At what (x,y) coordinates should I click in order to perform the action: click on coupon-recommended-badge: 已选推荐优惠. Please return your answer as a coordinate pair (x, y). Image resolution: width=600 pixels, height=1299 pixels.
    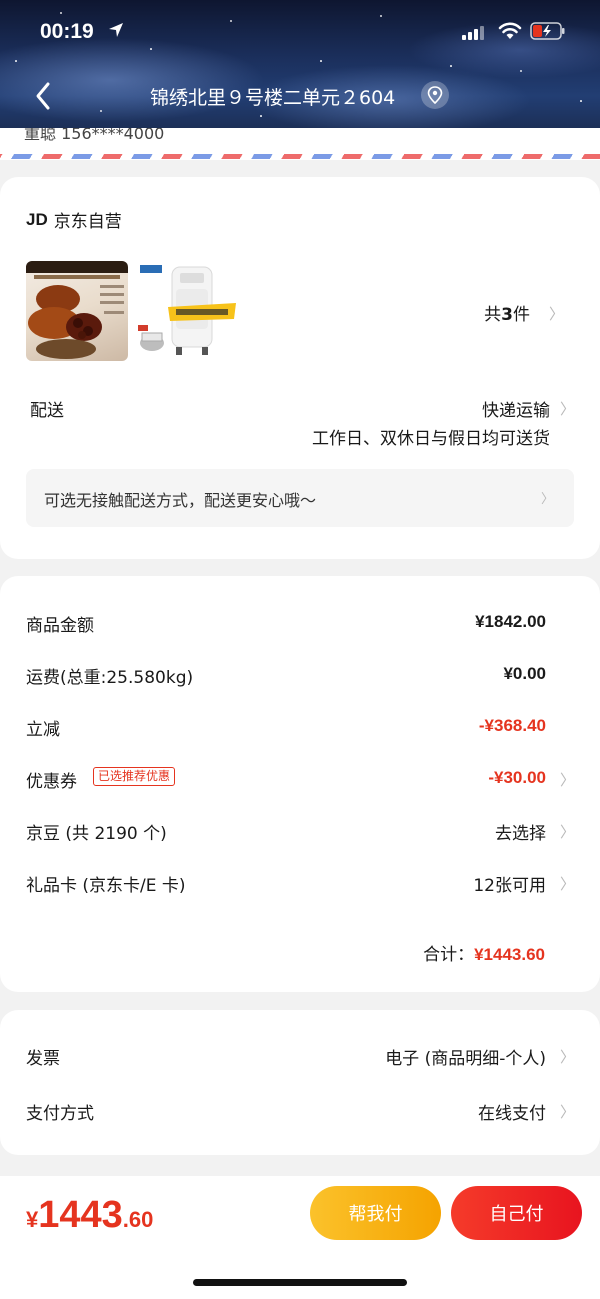
    Looking at the image, I should click on (134, 776).